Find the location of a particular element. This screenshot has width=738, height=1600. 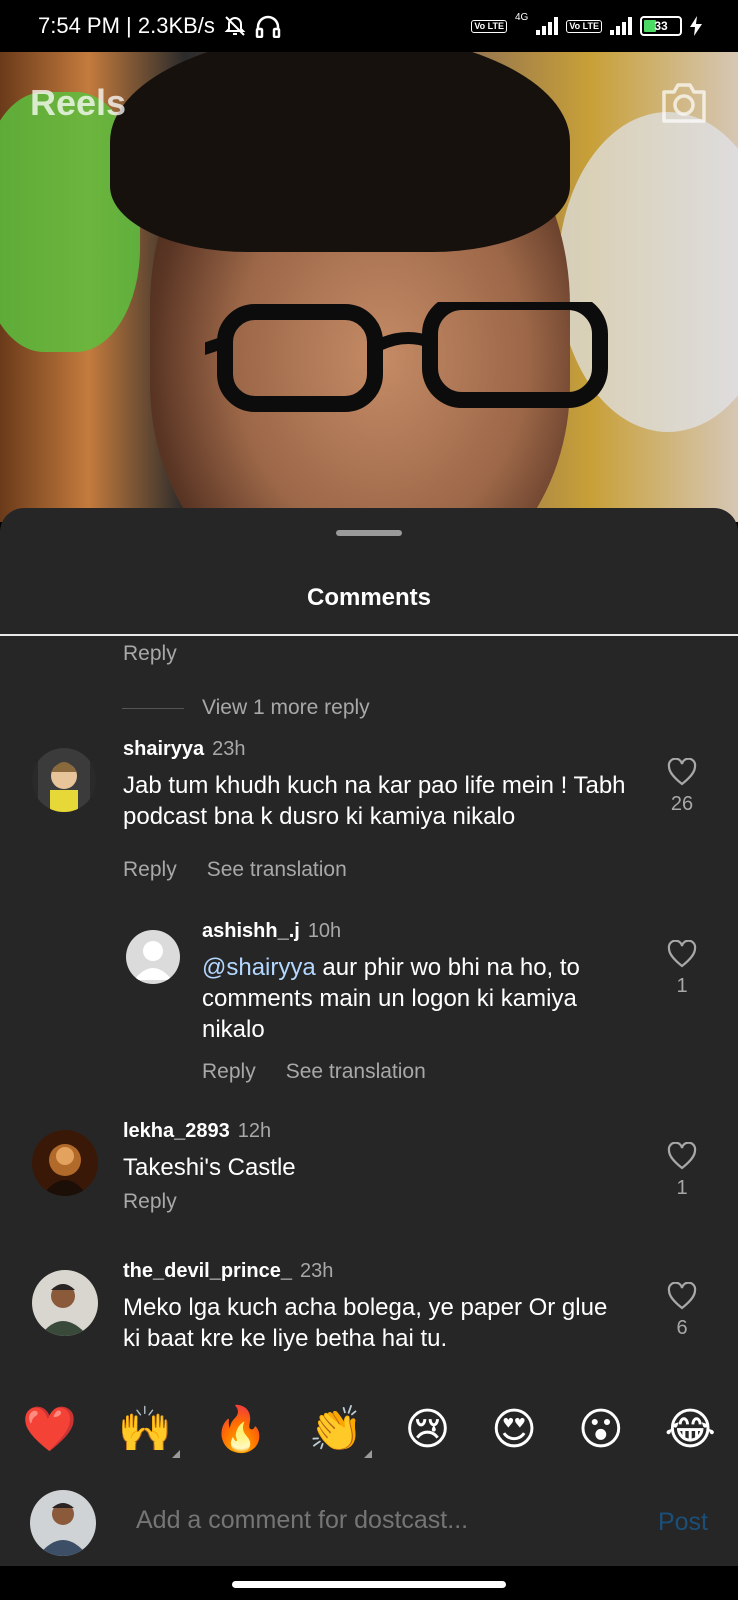

comment-input-bar: Post is located at coordinates (369, 1526).